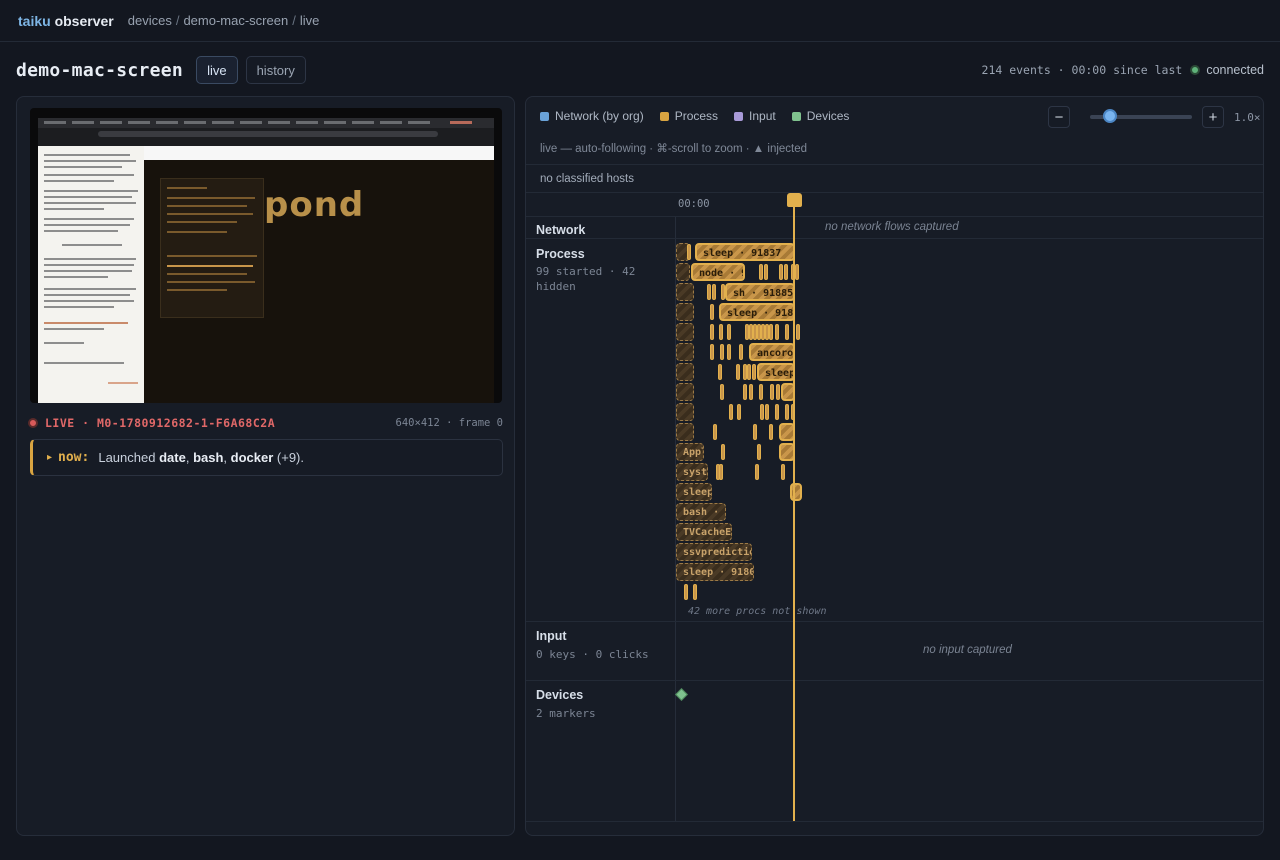  What do you see at coordinates (739, 116) in the screenshot?
I see `legend-swatch` at bounding box center [739, 116].